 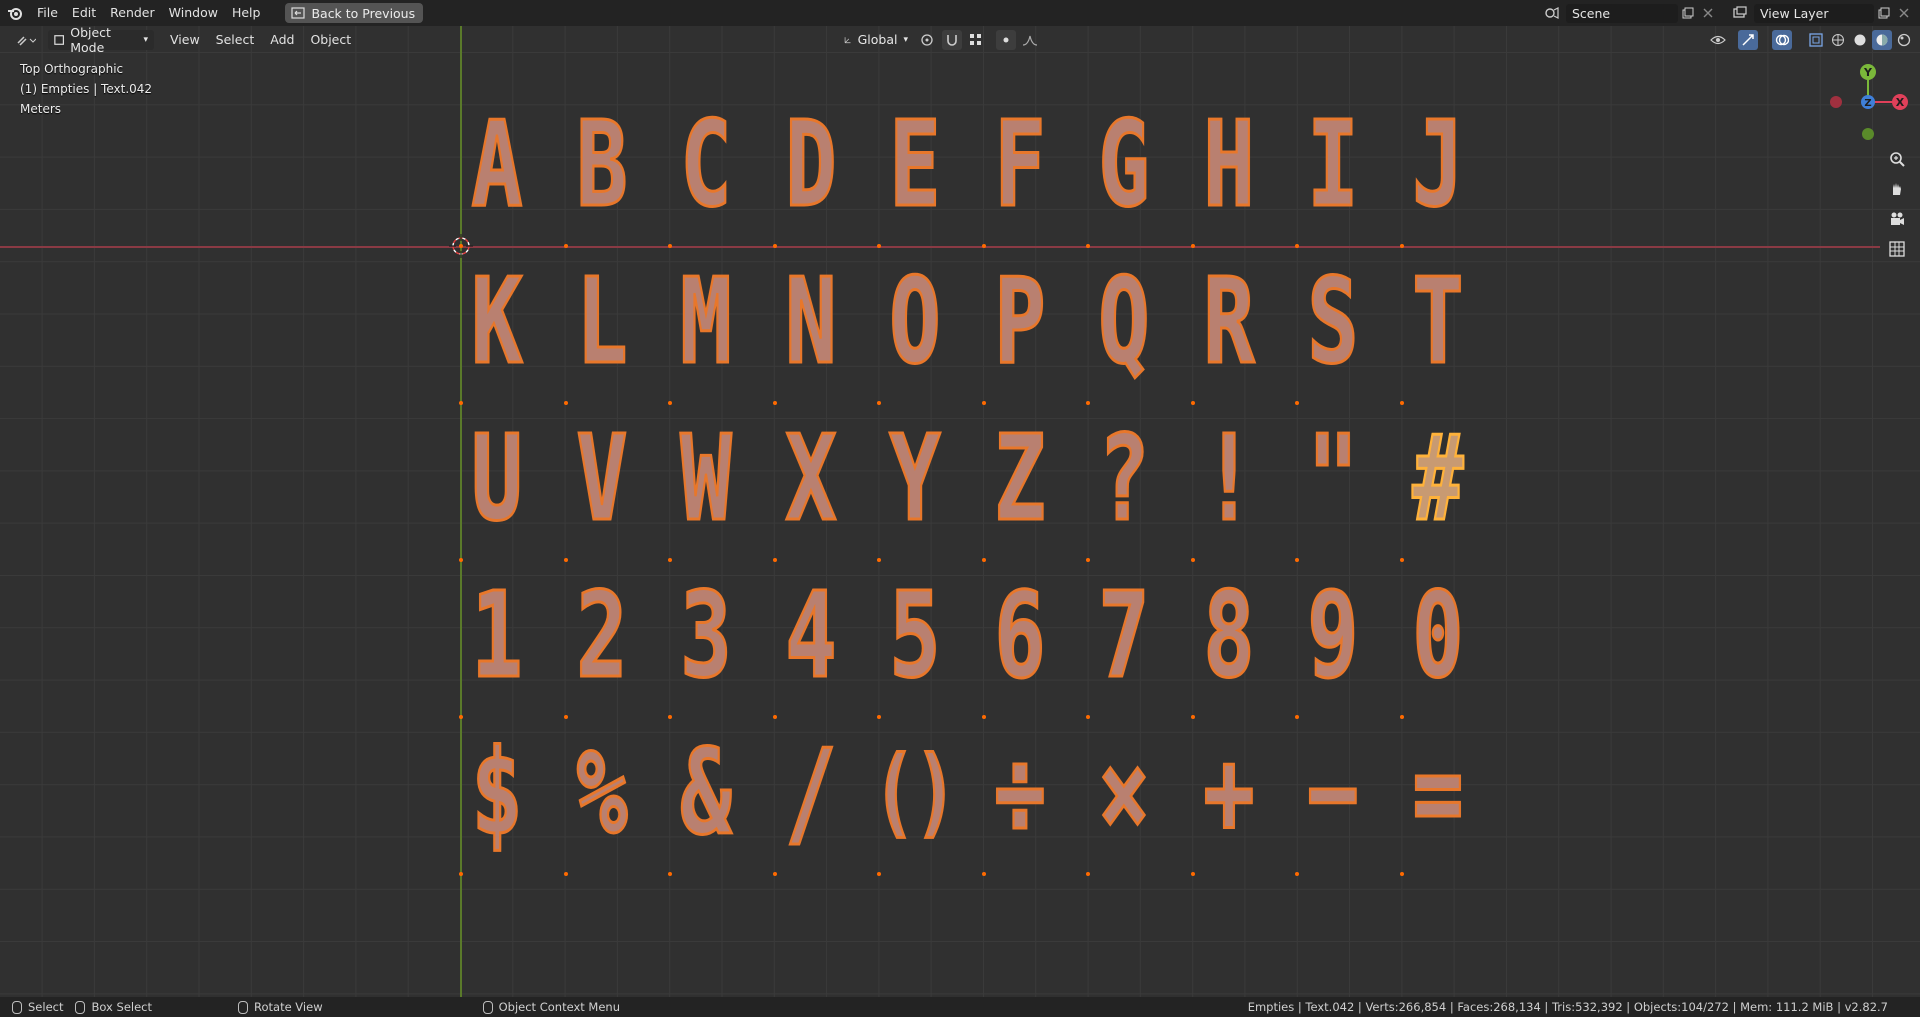 What do you see at coordinates (47, 13) in the screenshot?
I see `menu-file: File` at bounding box center [47, 13].